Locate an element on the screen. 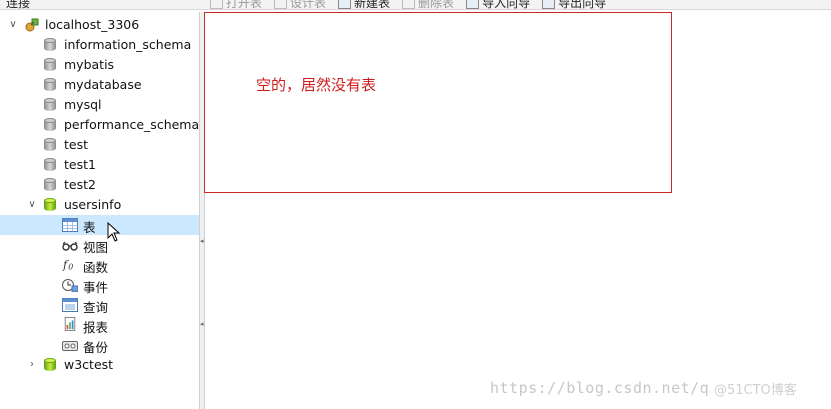 The height and width of the screenshot is (409, 831). new-table-icon is located at coordinates (345, 4).